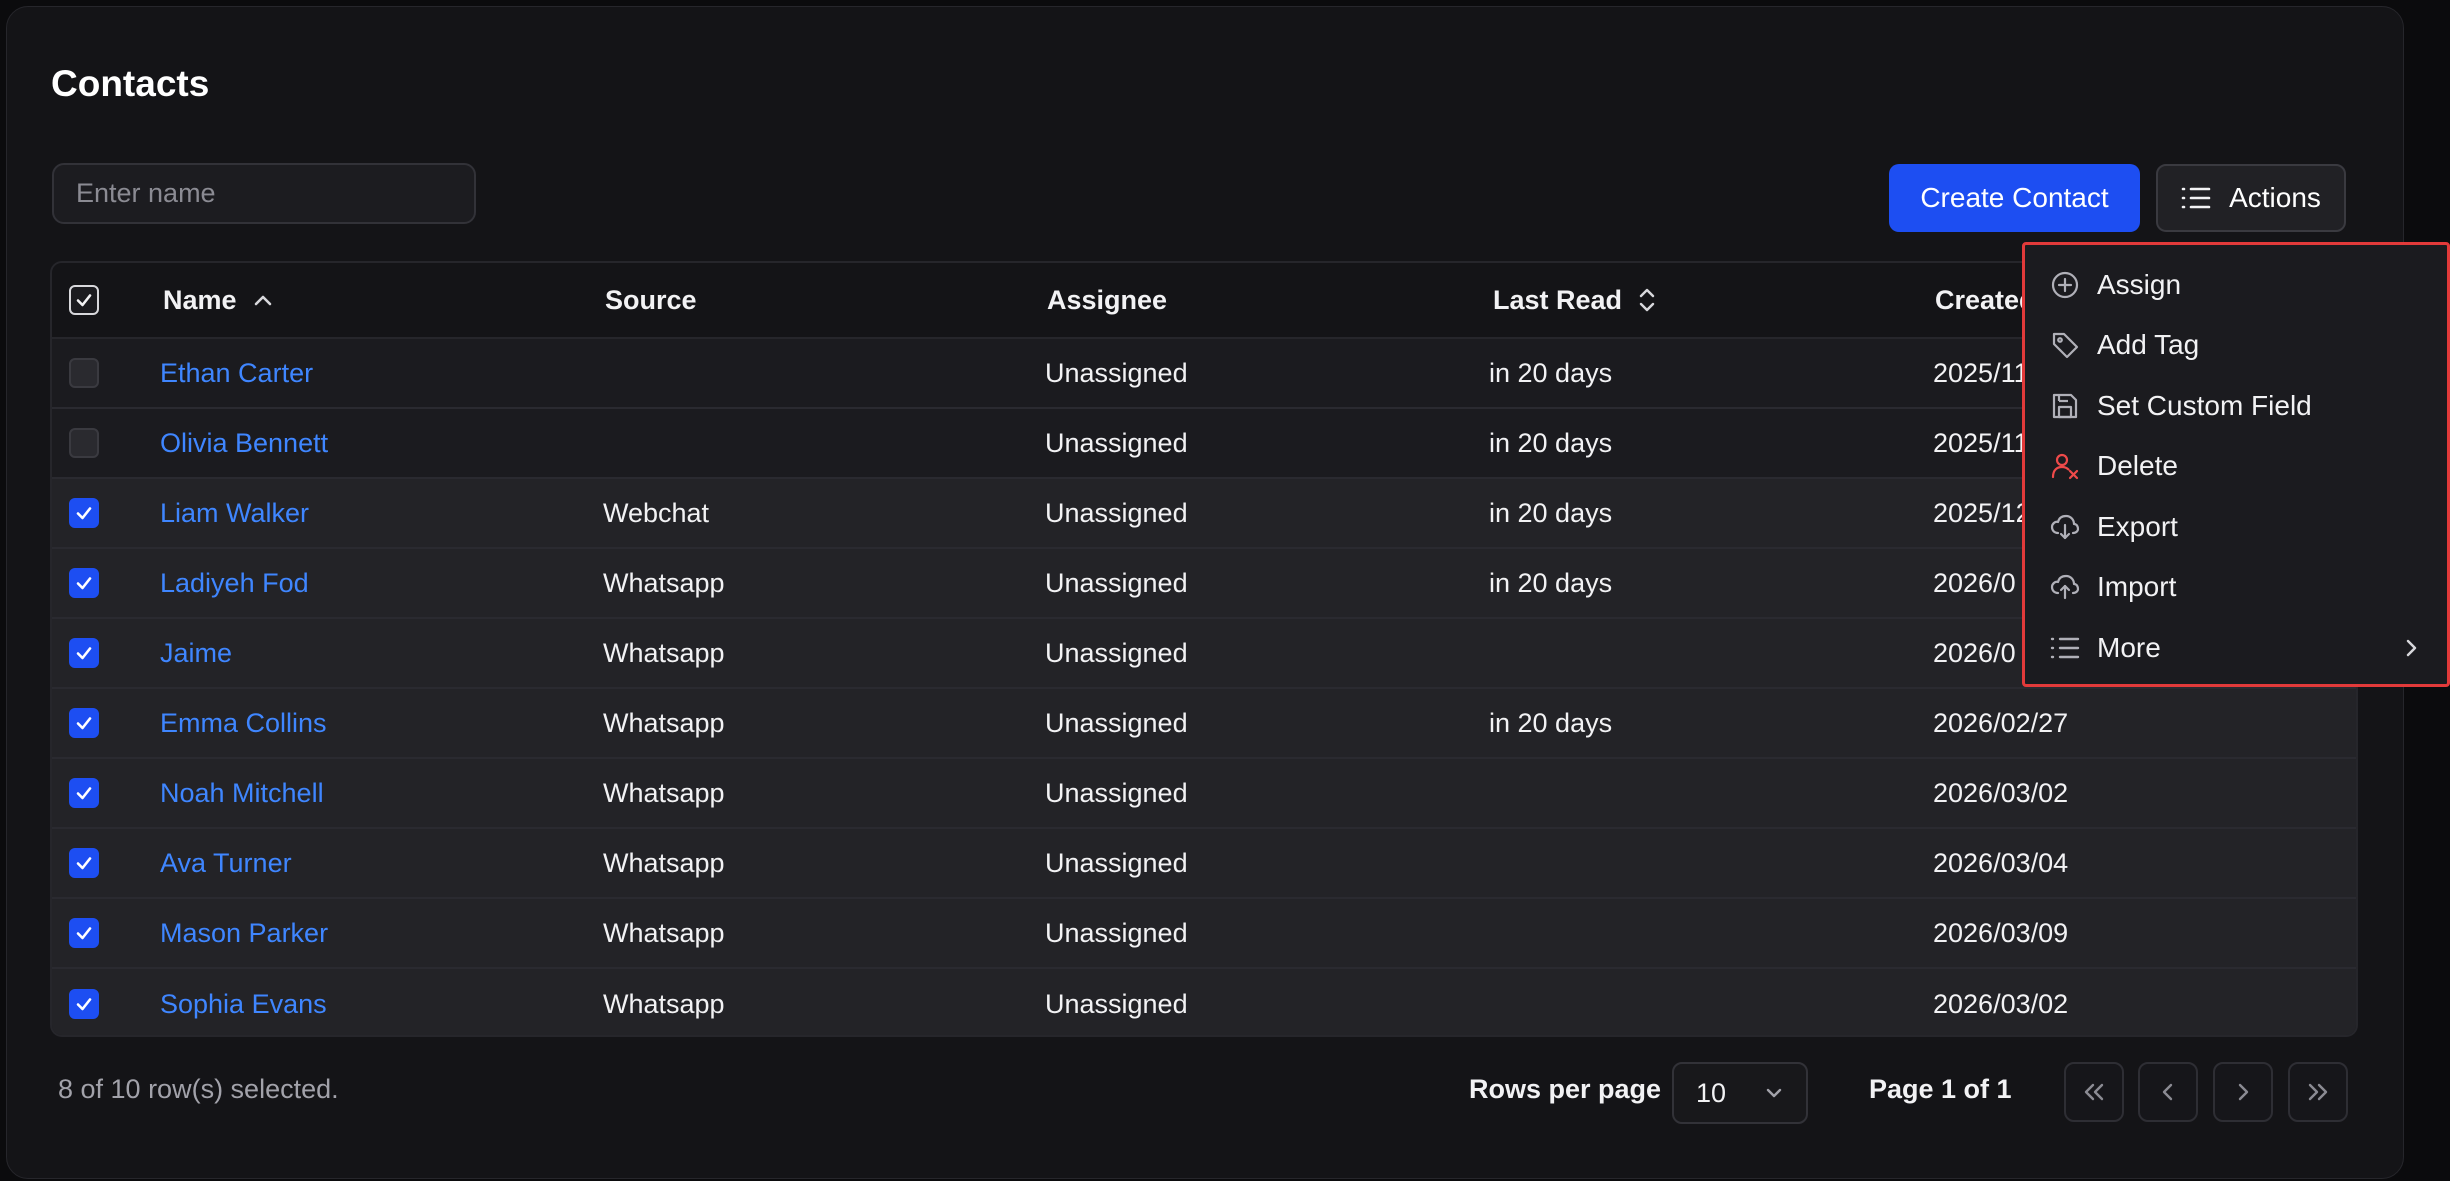  What do you see at coordinates (2204, 405) in the screenshot?
I see `menu-item-label: Set Custom Field` at bounding box center [2204, 405].